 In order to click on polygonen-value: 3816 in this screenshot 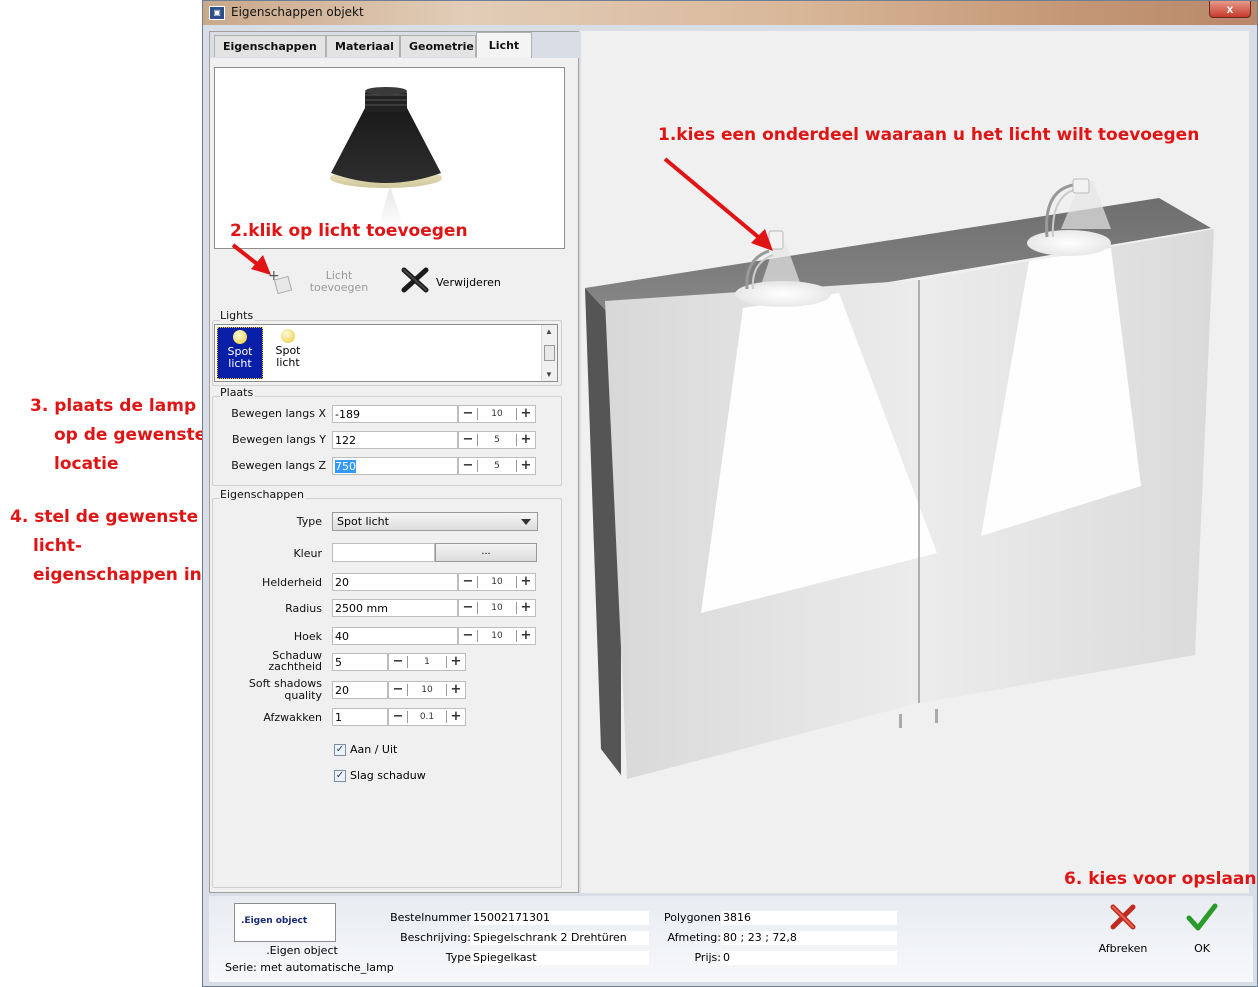, I will do `click(809, 918)`.